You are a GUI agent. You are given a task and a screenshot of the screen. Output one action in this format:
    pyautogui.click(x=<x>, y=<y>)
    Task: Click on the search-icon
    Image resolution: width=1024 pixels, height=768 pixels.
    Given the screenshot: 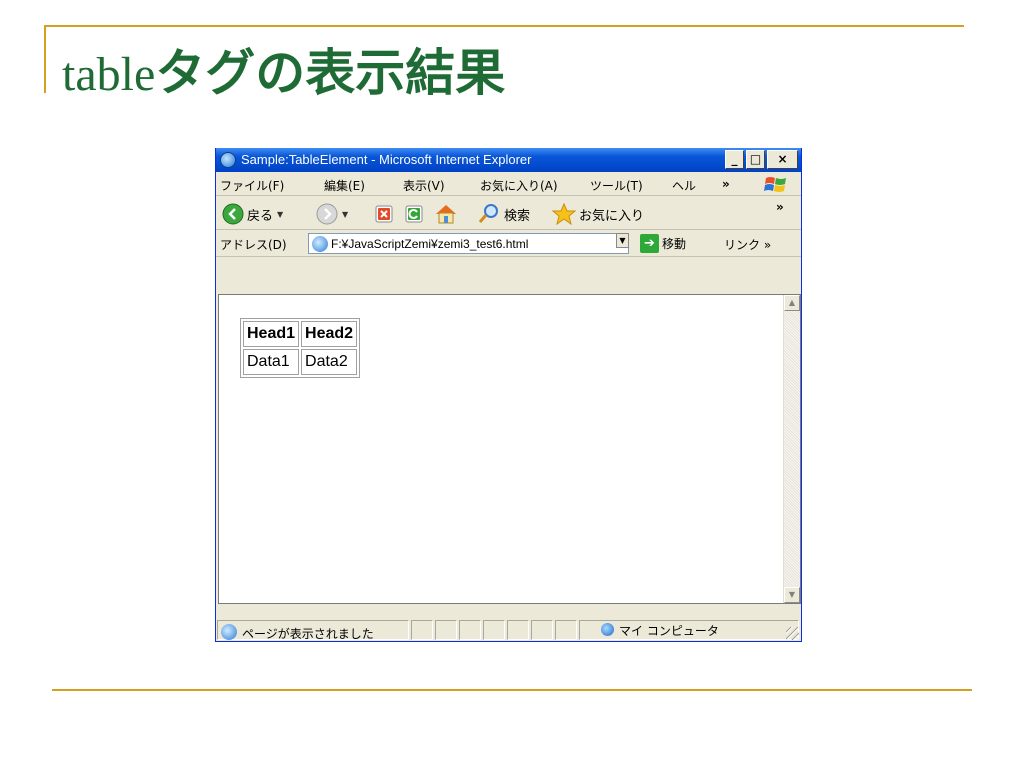 What is the action you would take?
    pyautogui.click(x=488, y=213)
    